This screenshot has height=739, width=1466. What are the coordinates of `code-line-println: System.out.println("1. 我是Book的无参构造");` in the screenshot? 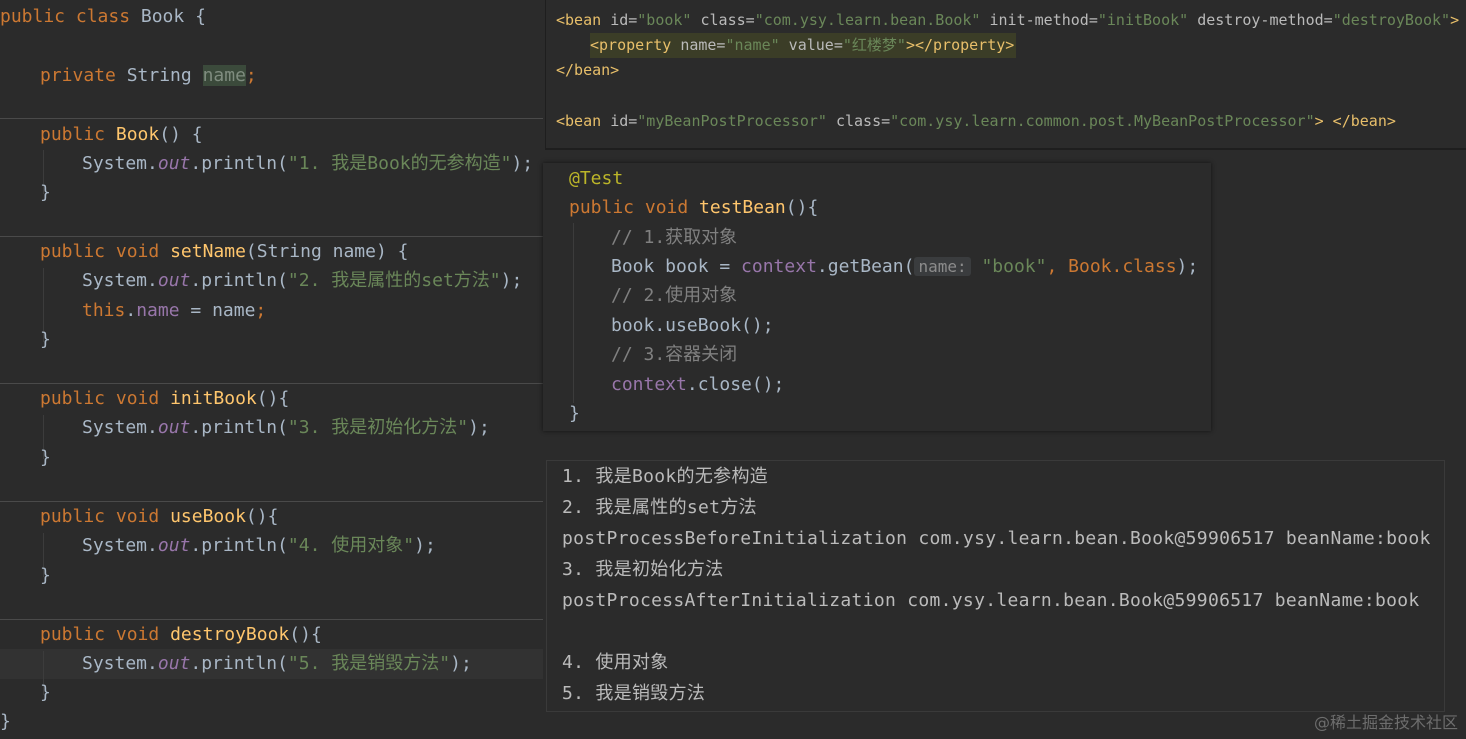 It's located at (307, 163).